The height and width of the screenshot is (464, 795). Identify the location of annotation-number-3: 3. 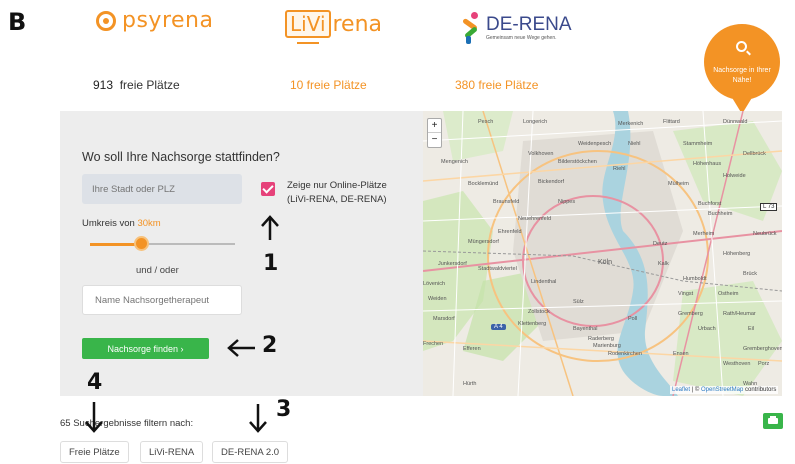
(284, 409).